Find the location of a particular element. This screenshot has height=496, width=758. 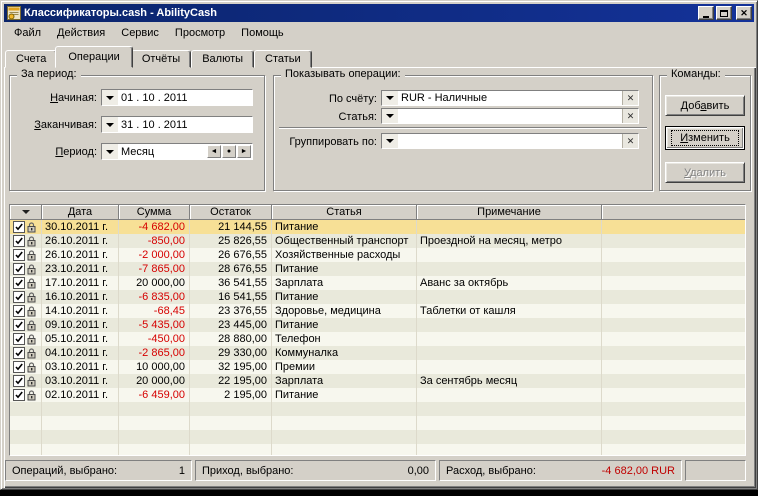

end-date-field: 31 . 10 . 2011 is located at coordinates (177, 124).